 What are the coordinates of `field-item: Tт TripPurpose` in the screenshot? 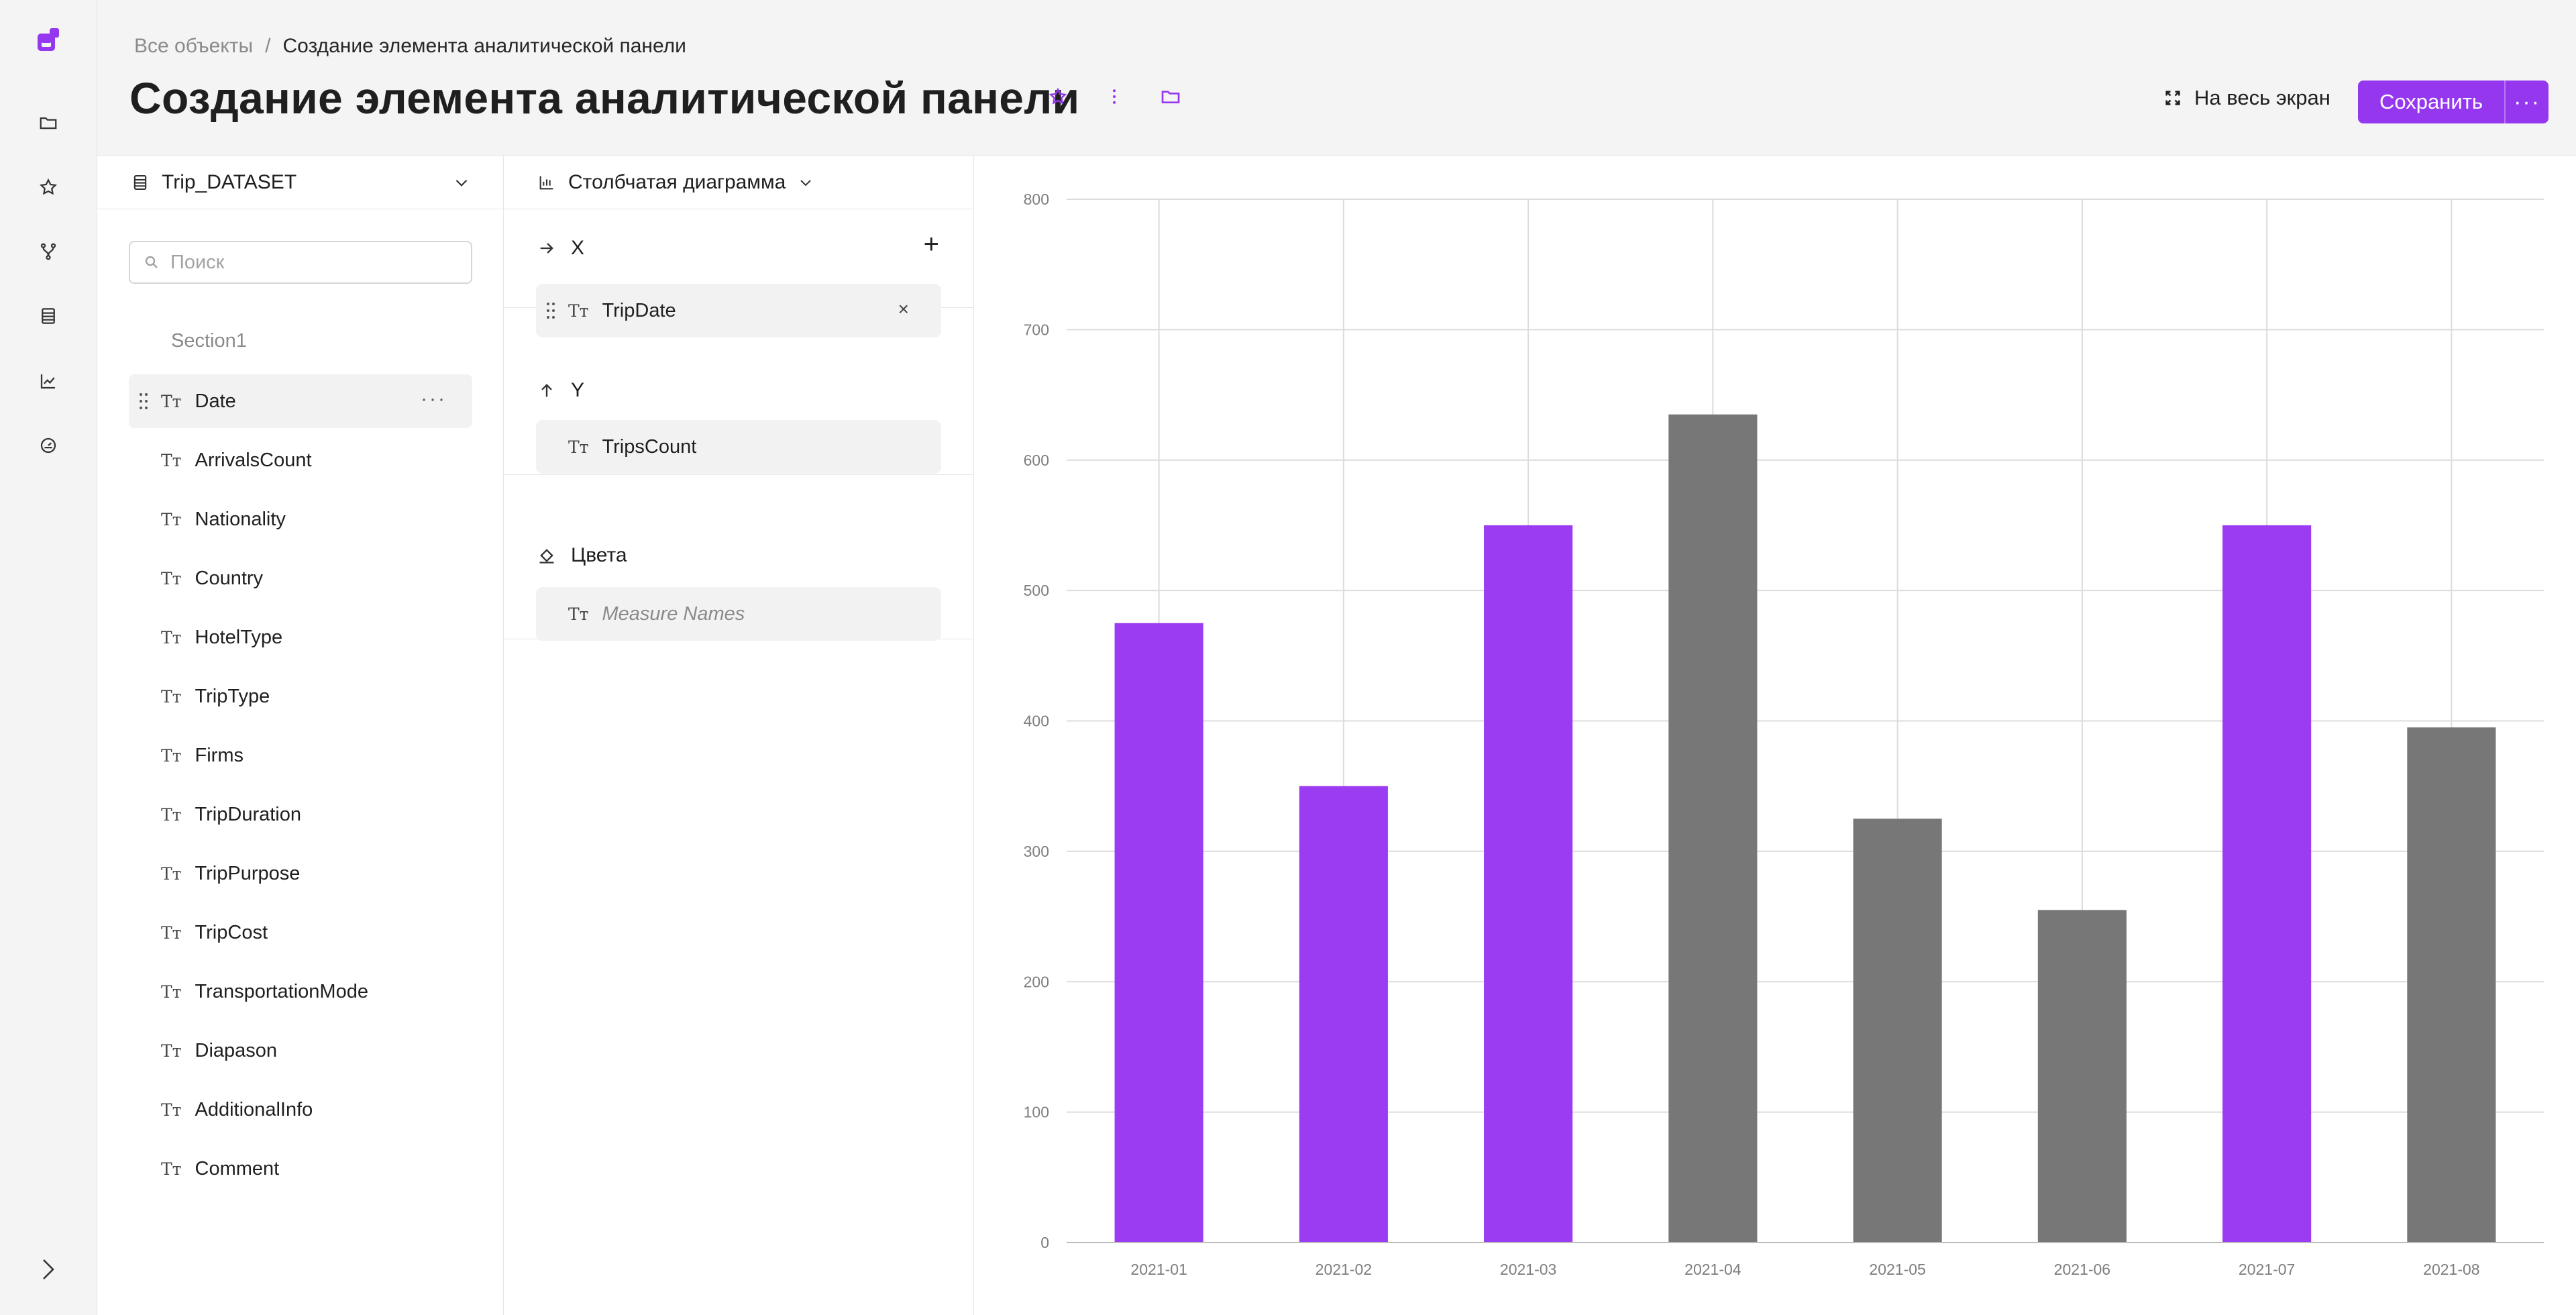 It's located at (300, 873).